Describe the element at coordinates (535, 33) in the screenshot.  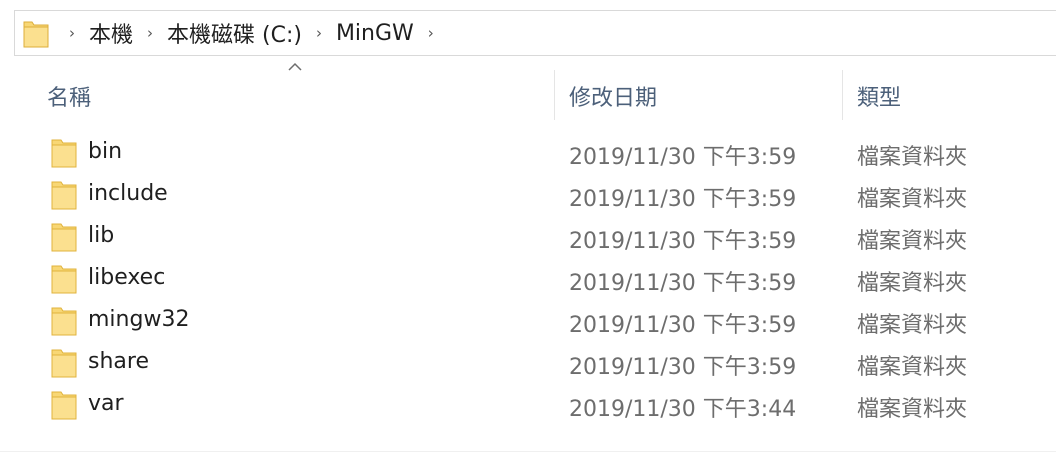
I see `address-bar: › 本機 › 本機磁碟 (C:) › MinGW ›` at that location.